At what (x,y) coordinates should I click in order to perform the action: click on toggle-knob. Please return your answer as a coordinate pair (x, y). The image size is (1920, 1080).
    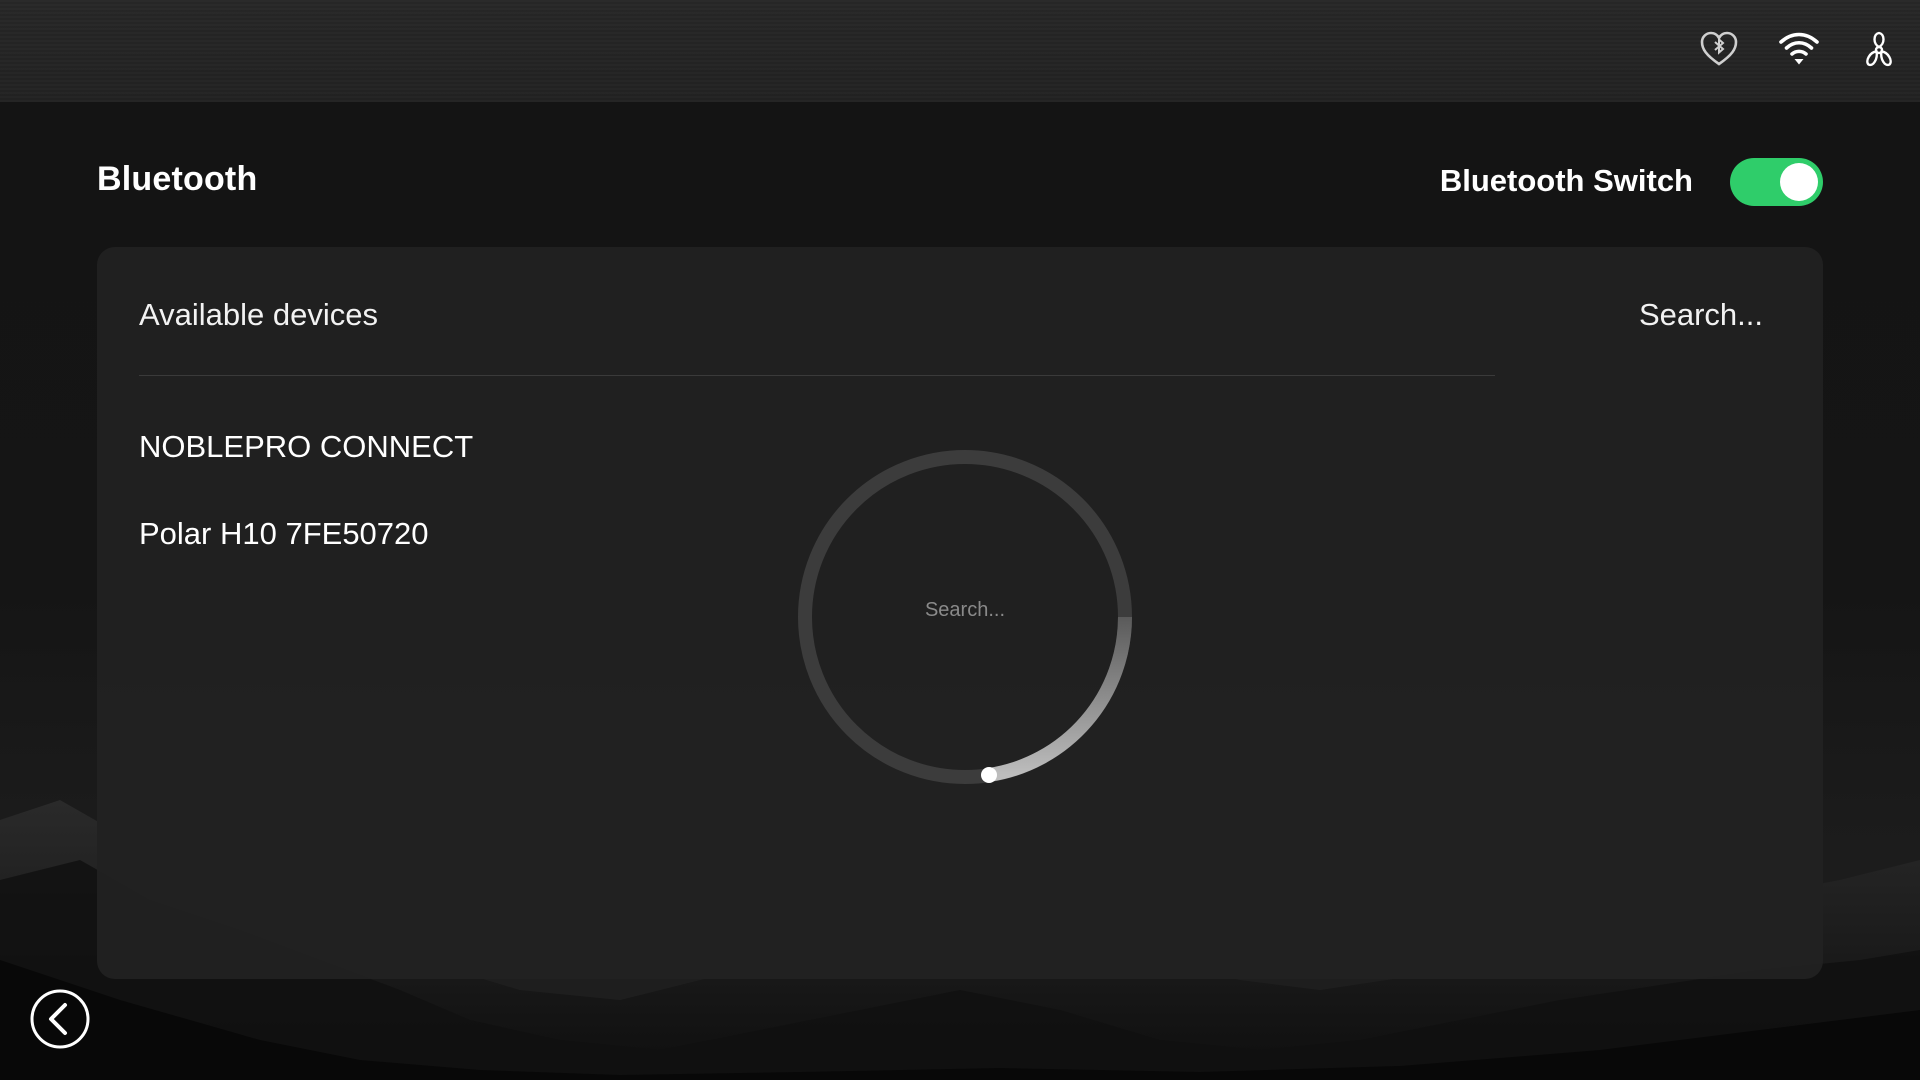
    Looking at the image, I should click on (1799, 182).